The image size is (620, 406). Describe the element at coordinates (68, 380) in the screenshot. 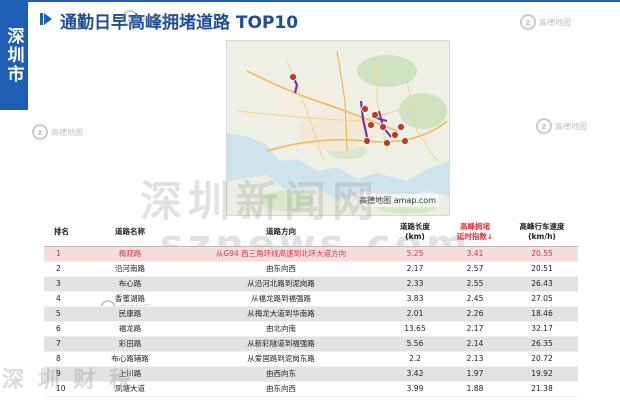

I see `watermark-bottom: 深 圳 财 税` at that location.